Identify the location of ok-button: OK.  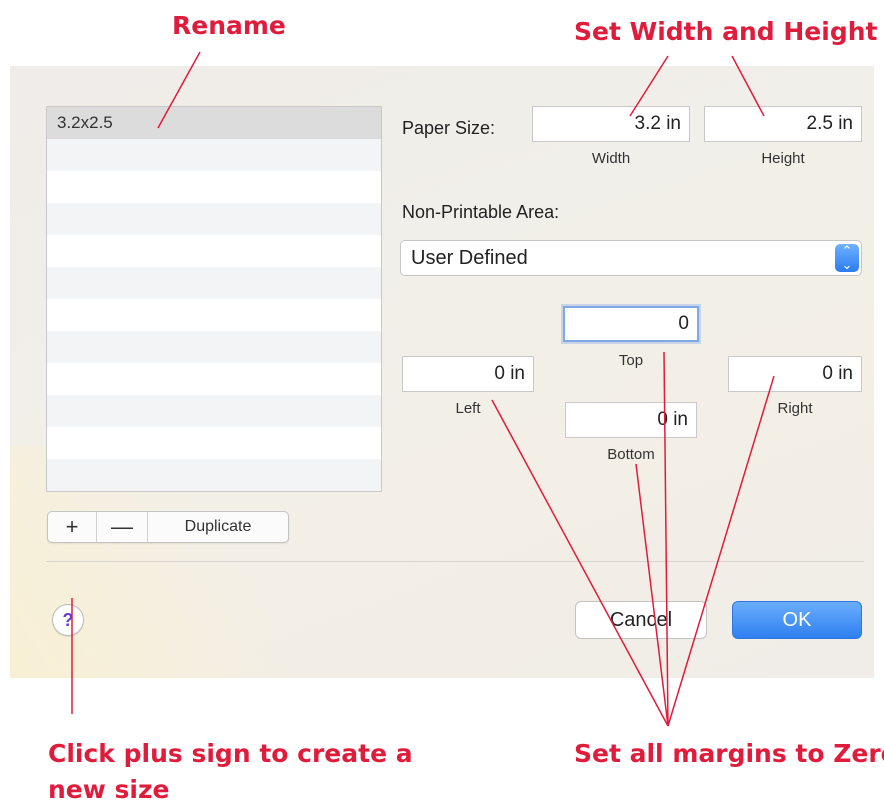
(797, 620).